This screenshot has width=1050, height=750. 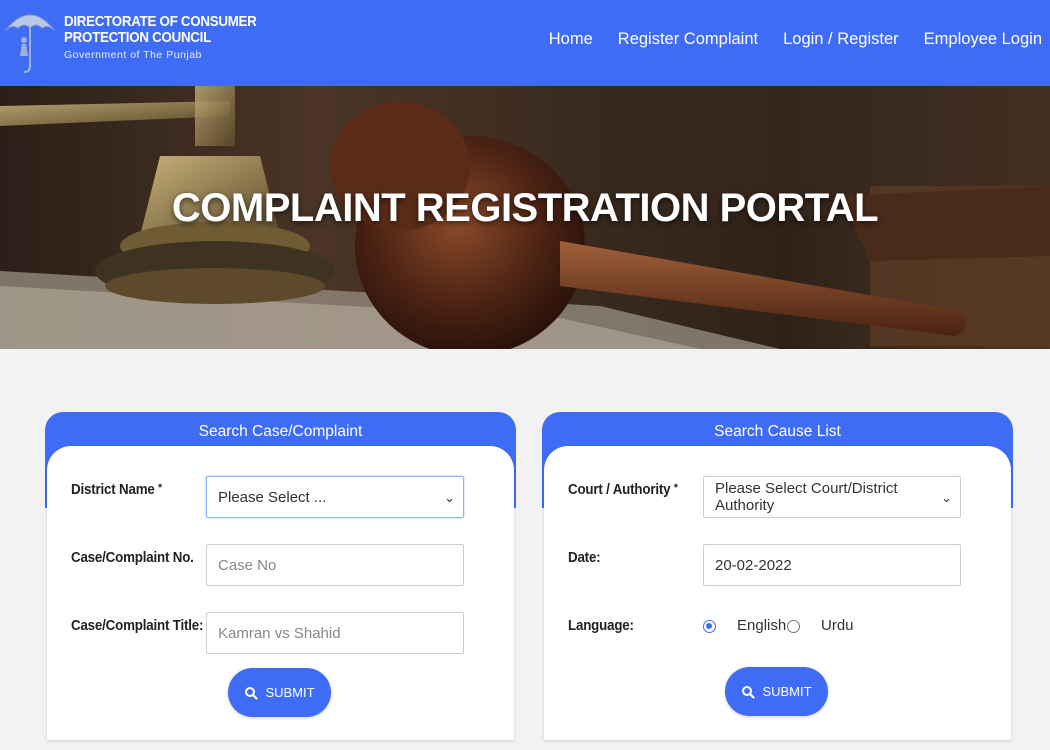 What do you see at coordinates (841, 39) in the screenshot?
I see `nav-login-register: Login / Register` at bounding box center [841, 39].